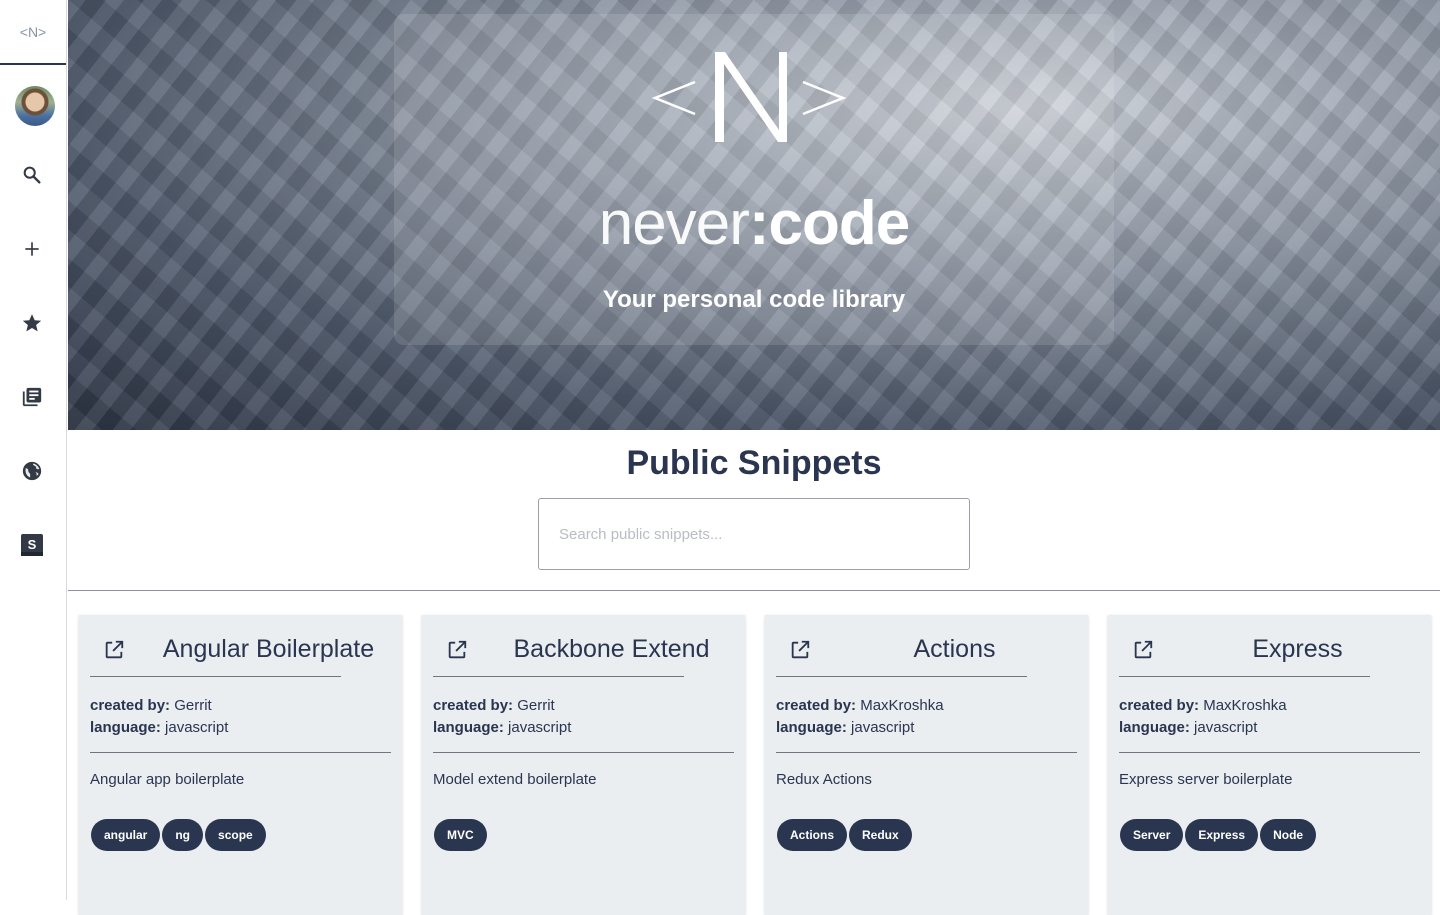 The height and width of the screenshot is (915, 1440). I want to click on tag-chip: Node, so click(1288, 835).